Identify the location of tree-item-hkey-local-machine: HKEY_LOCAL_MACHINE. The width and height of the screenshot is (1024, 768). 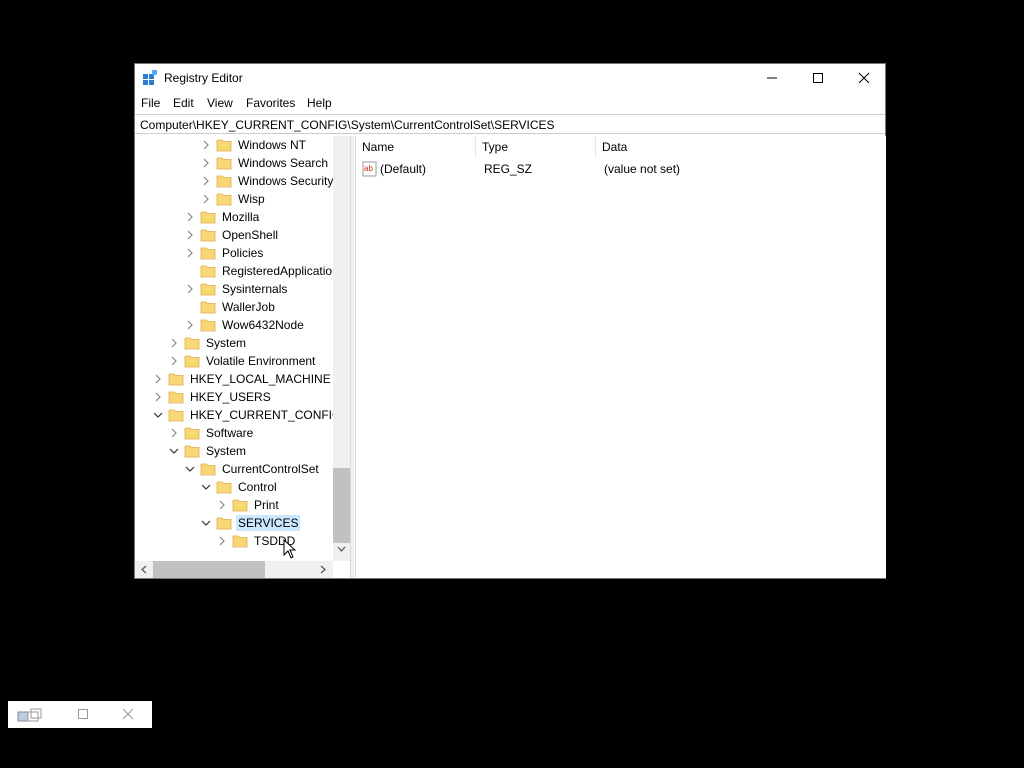
(242, 379).